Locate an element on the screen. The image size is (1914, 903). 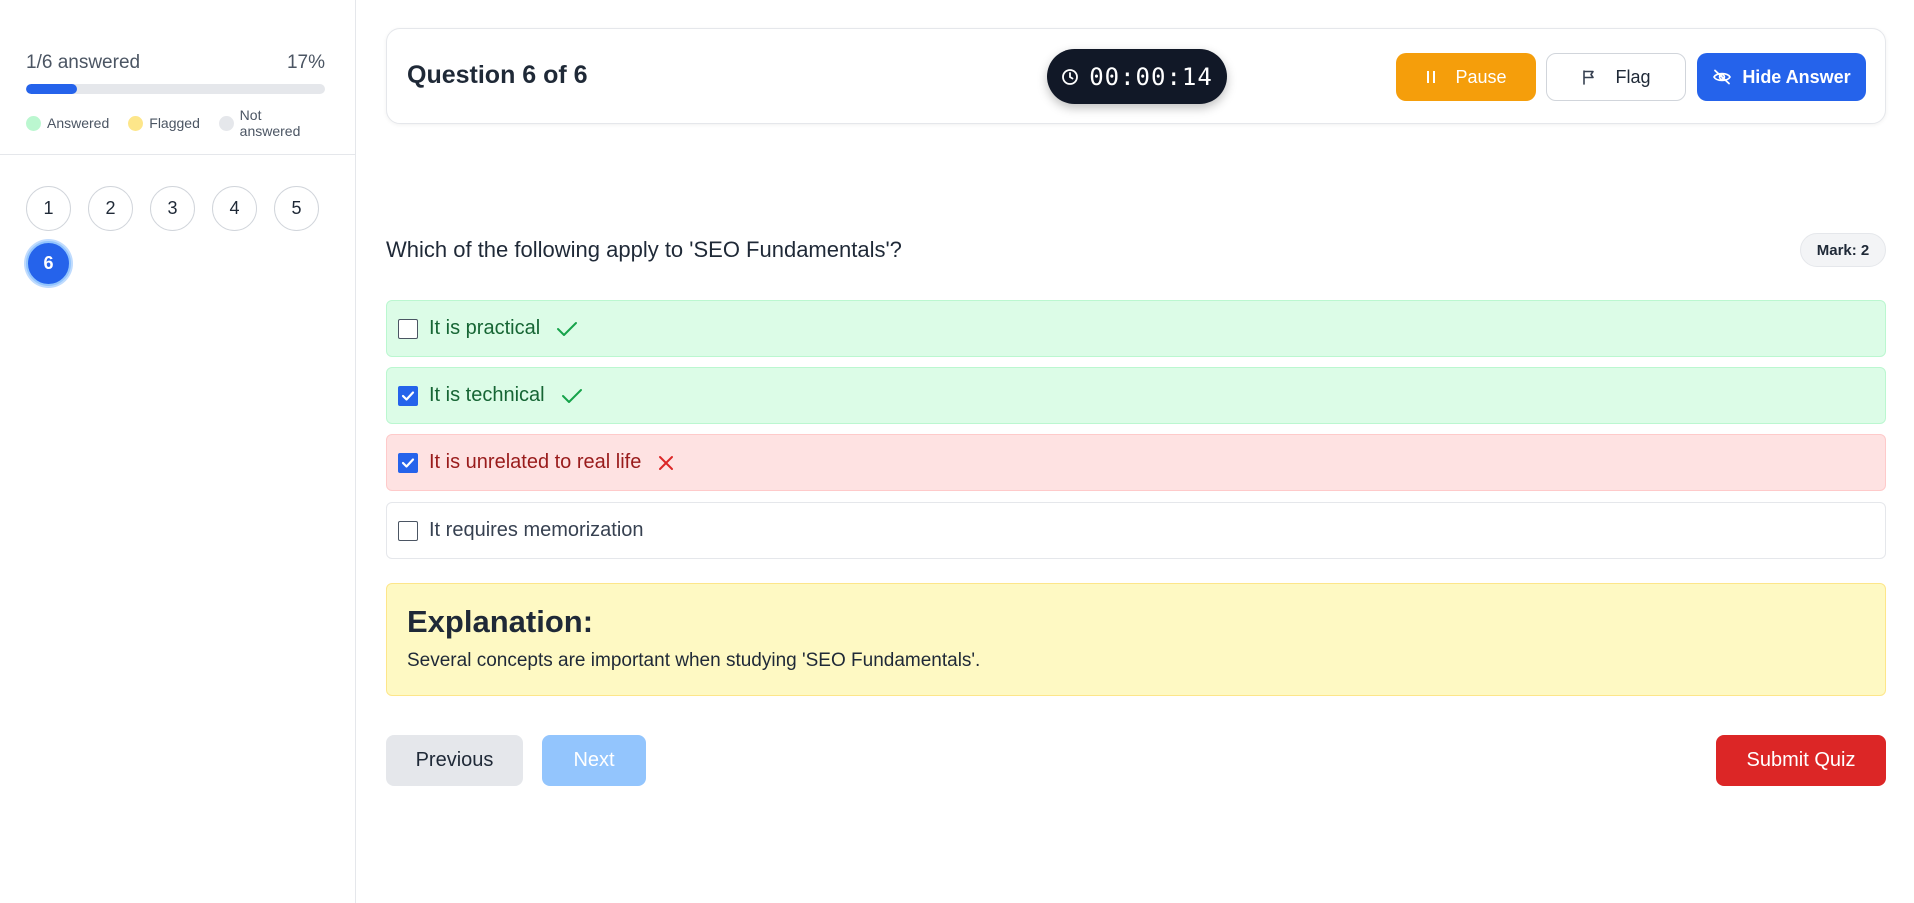
eye-off-icon is located at coordinates (1722, 77).